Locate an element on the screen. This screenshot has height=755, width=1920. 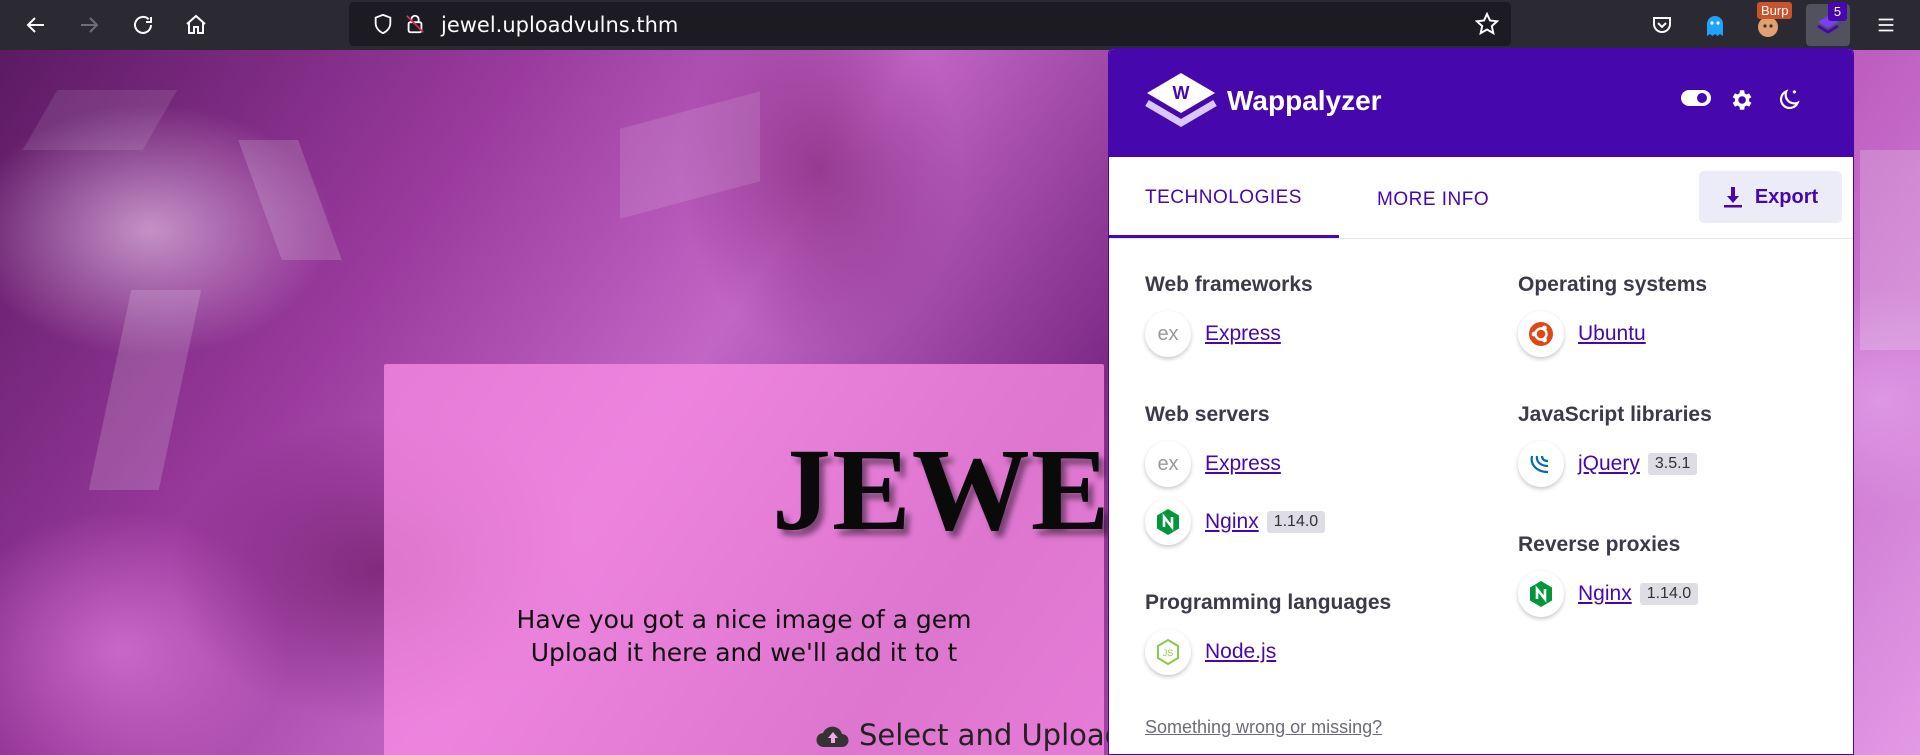
ghost-extension-button is located at coordinates (1715, 25).